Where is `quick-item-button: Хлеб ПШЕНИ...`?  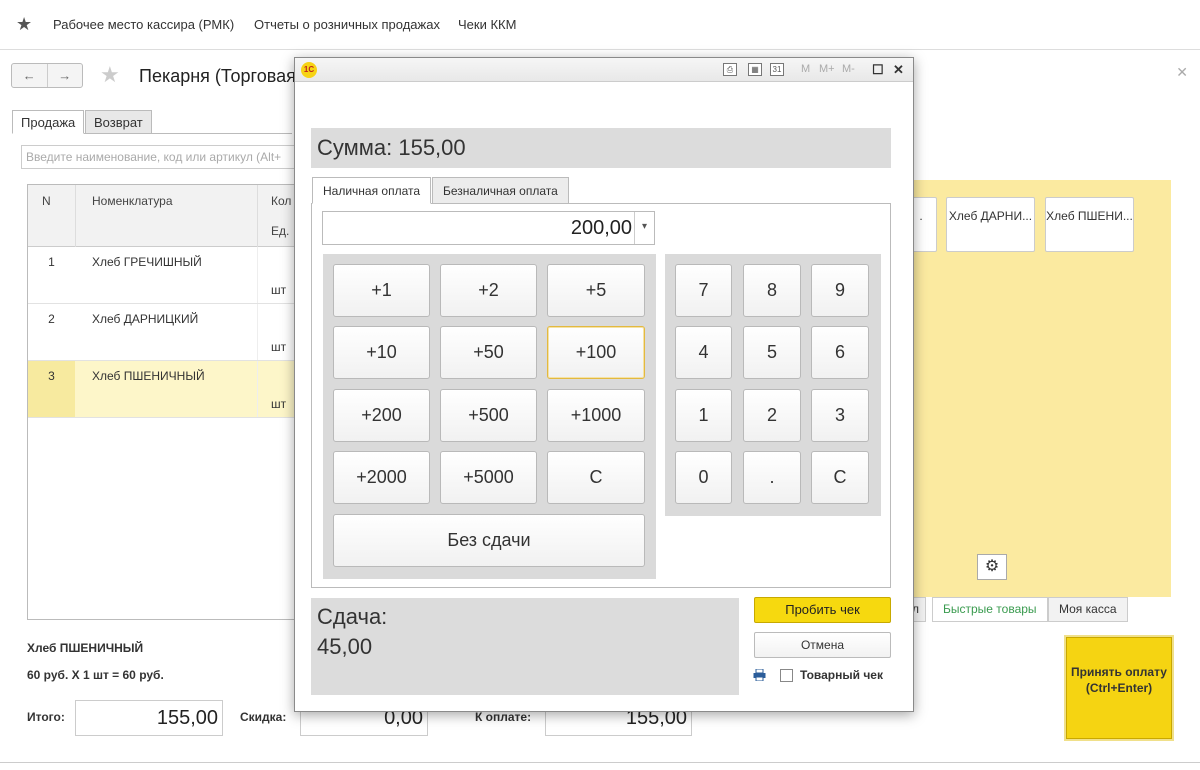 quick-item-button: Хлеб ПШЕНИ... is located at coordinates (1089, 224).